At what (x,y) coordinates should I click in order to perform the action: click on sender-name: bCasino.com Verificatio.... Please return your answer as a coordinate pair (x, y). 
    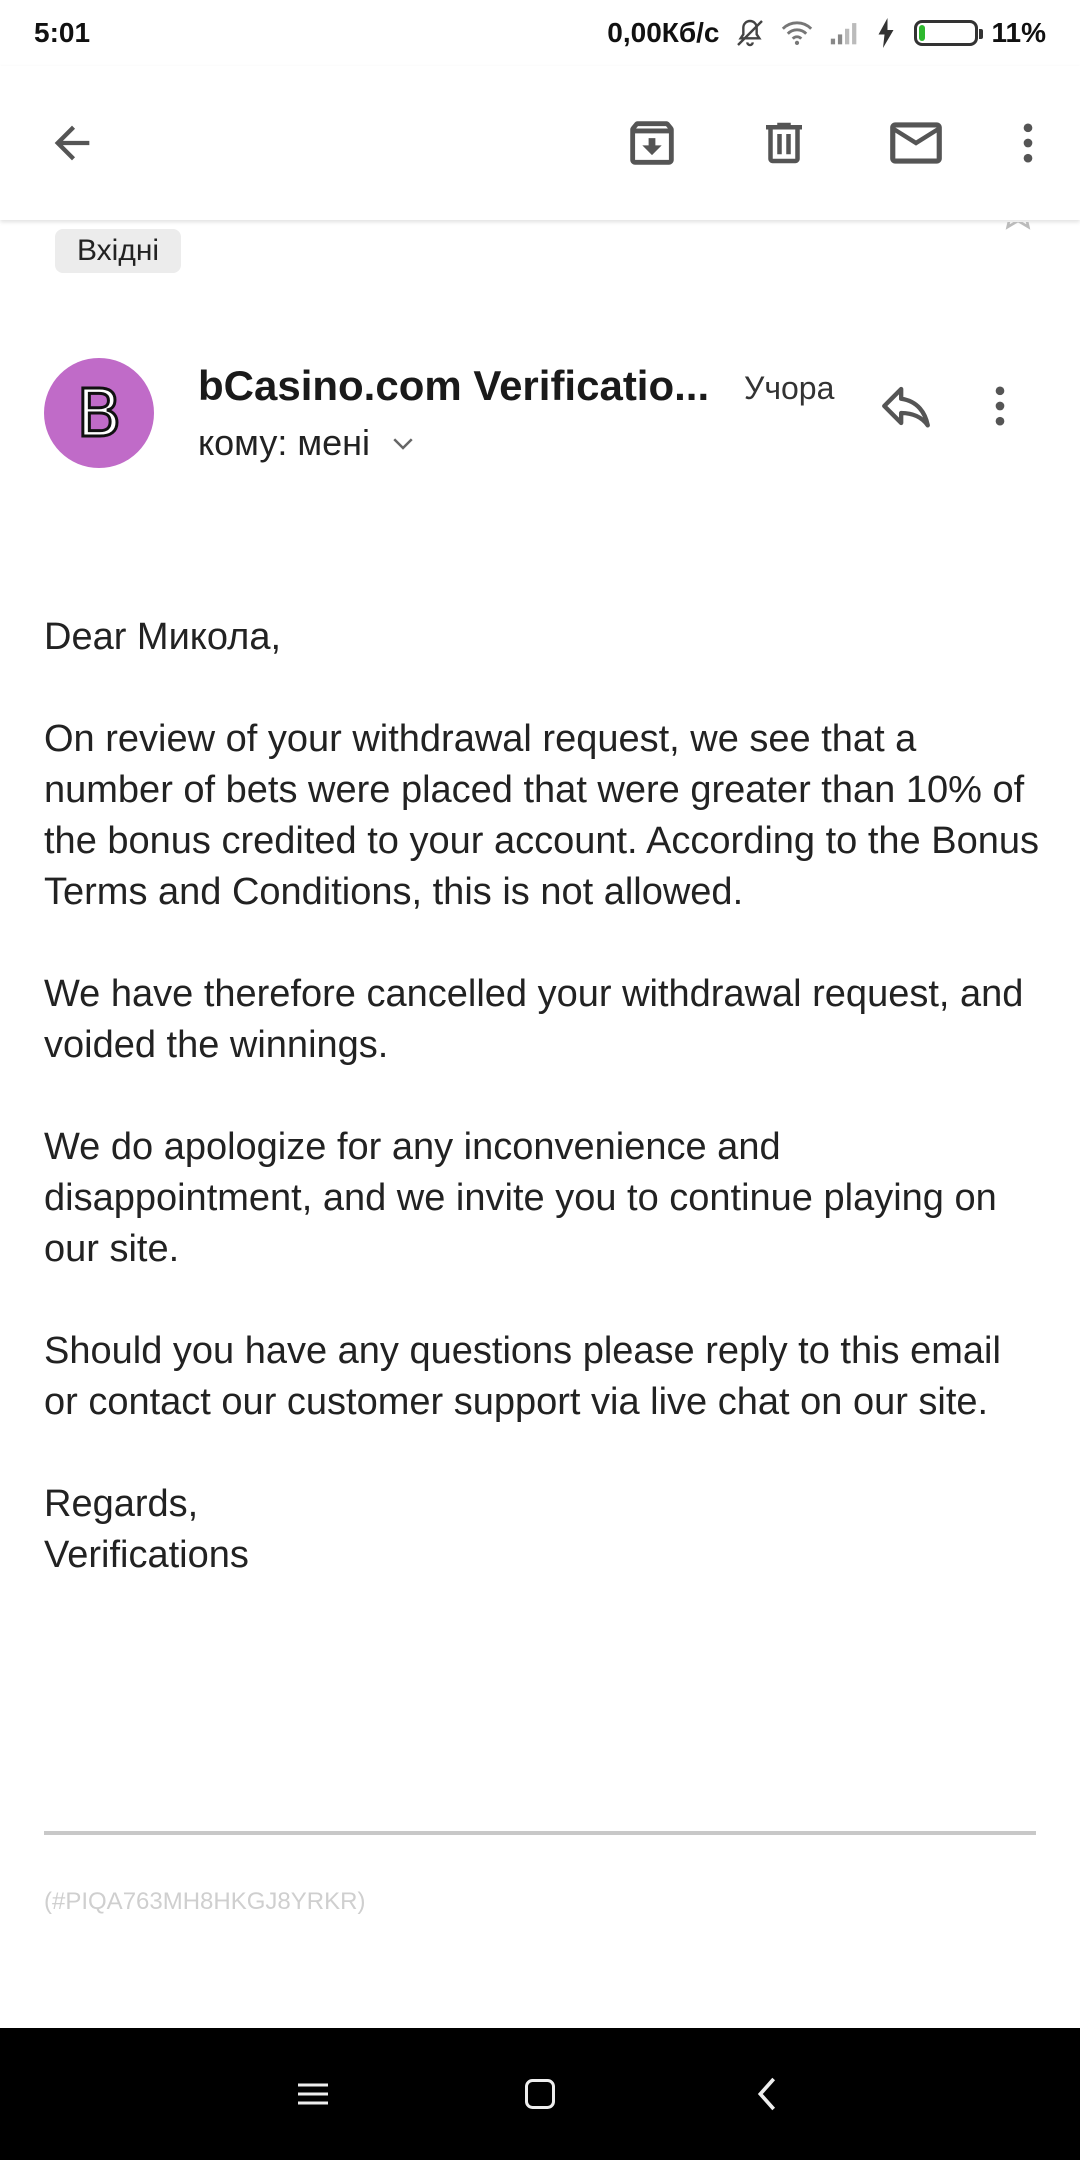
    Looking at the image, I should click on (468, 386).